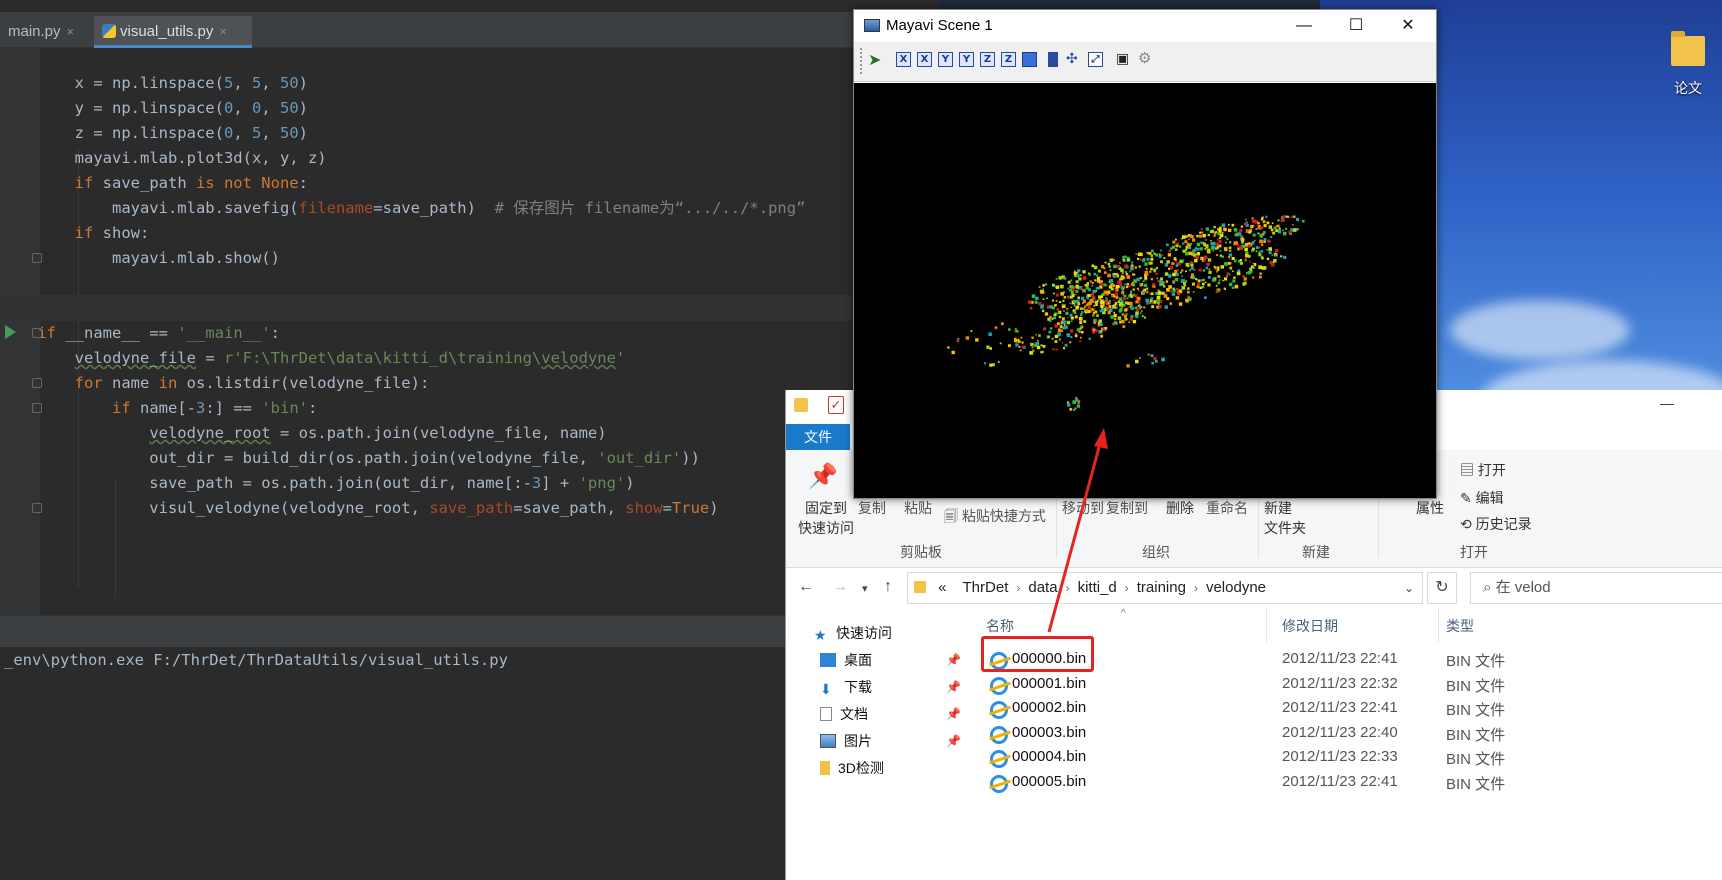 The image size is (1722, 880). Describe the element at coordinates (806, 587) in the screenshot. I see `back-arrow-icon: ←` at that location.